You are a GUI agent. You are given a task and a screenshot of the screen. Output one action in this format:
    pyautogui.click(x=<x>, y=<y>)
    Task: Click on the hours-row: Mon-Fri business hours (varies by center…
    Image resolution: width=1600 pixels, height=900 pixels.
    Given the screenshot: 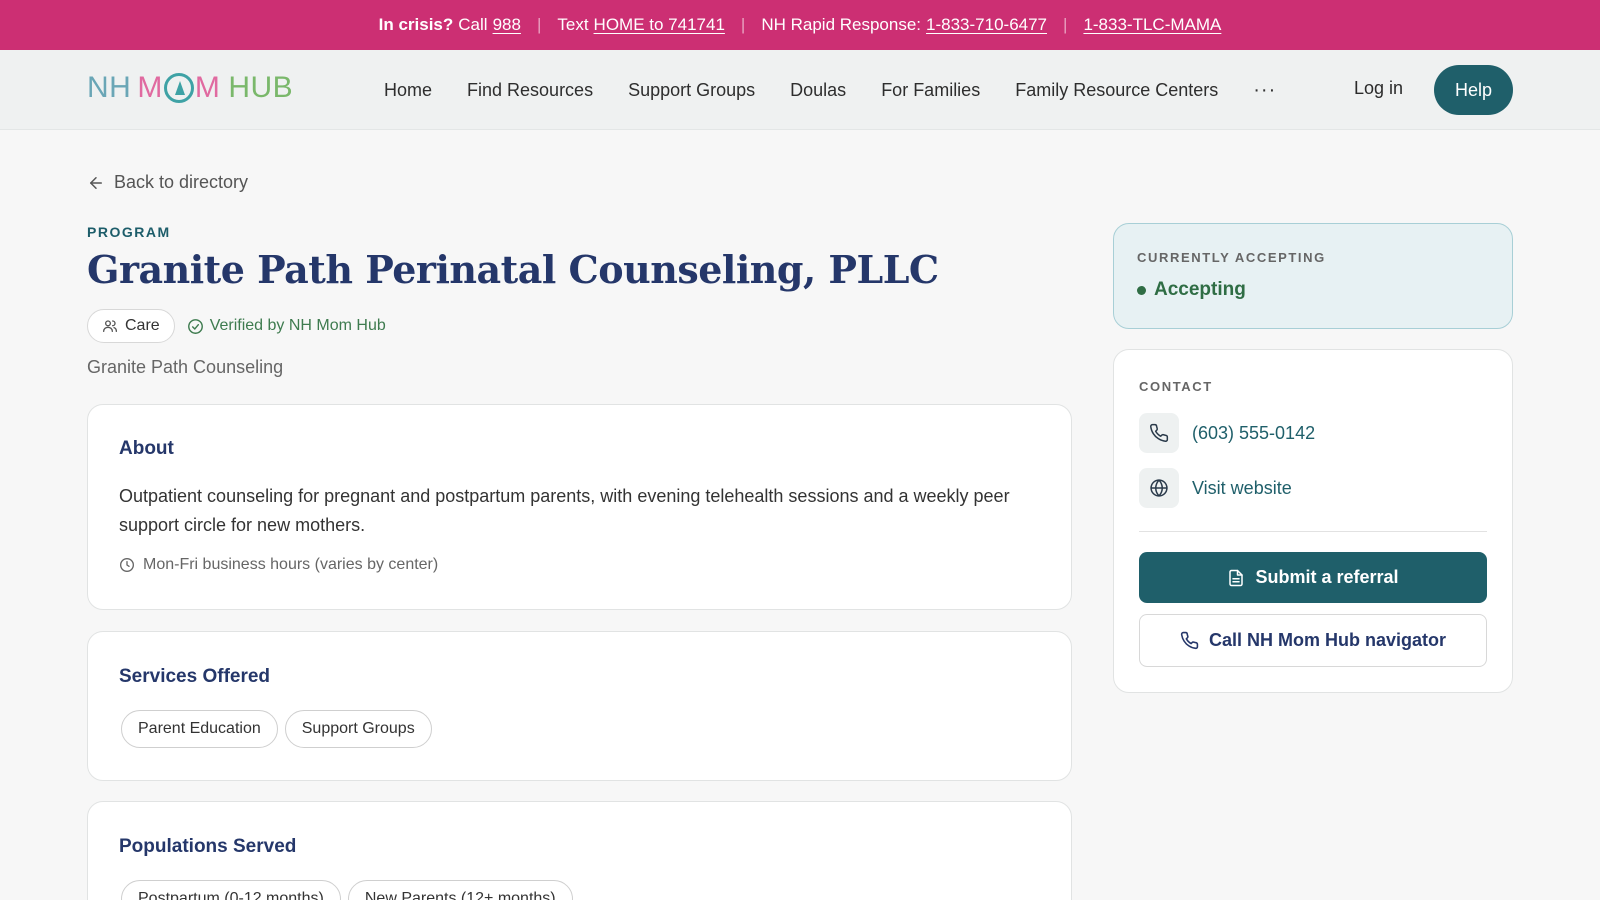 What is the action you would take?
    pyautogui.click(x=278, y=565)
    